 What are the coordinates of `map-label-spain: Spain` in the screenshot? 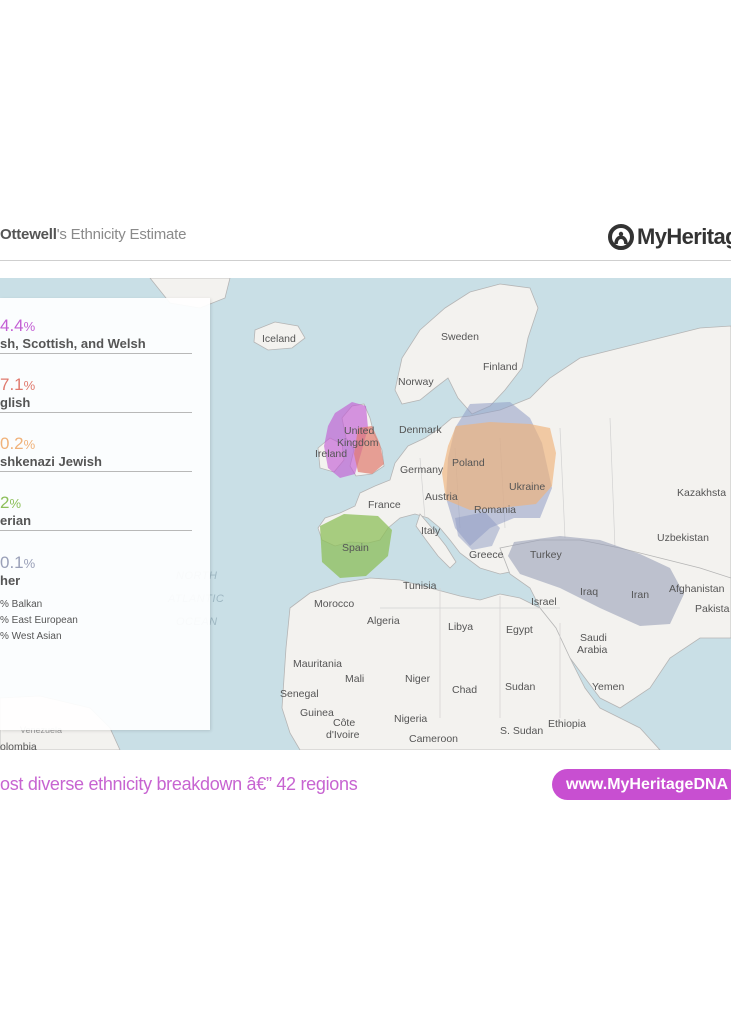 It's located at (355, 548).